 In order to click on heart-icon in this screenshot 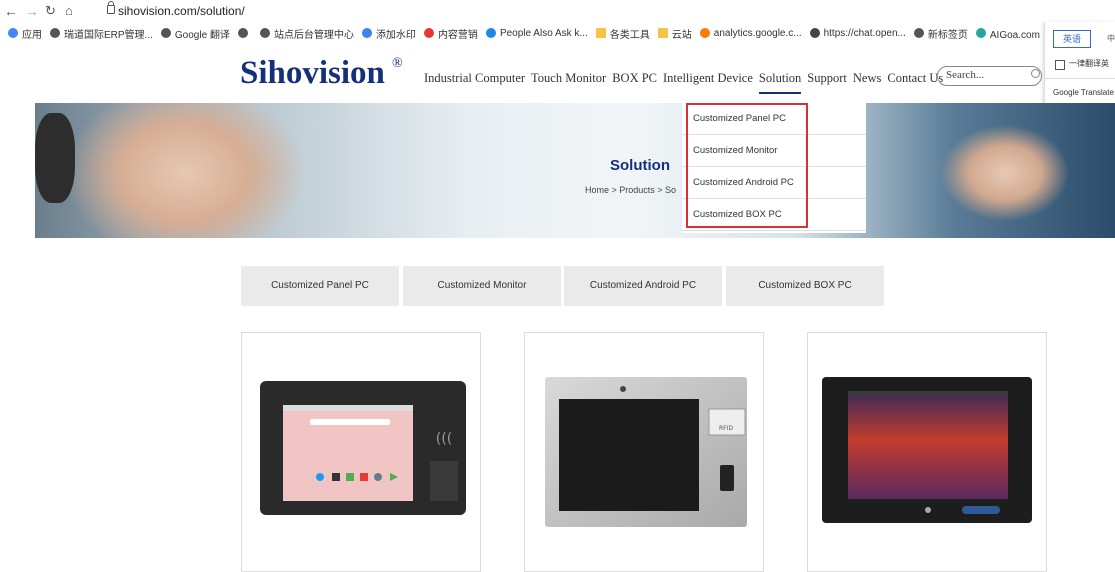, I will do `click(366, 33)`.